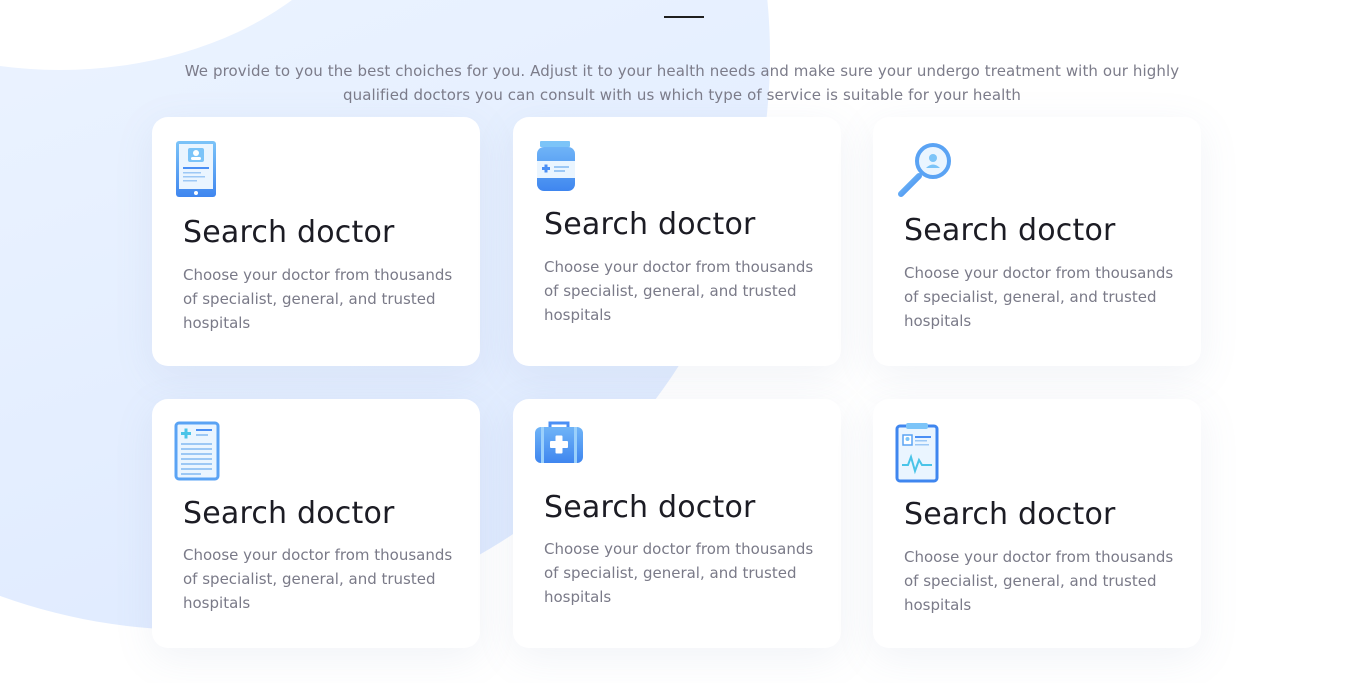  I want to click on tablet-profile-icon, so click(204, 169).